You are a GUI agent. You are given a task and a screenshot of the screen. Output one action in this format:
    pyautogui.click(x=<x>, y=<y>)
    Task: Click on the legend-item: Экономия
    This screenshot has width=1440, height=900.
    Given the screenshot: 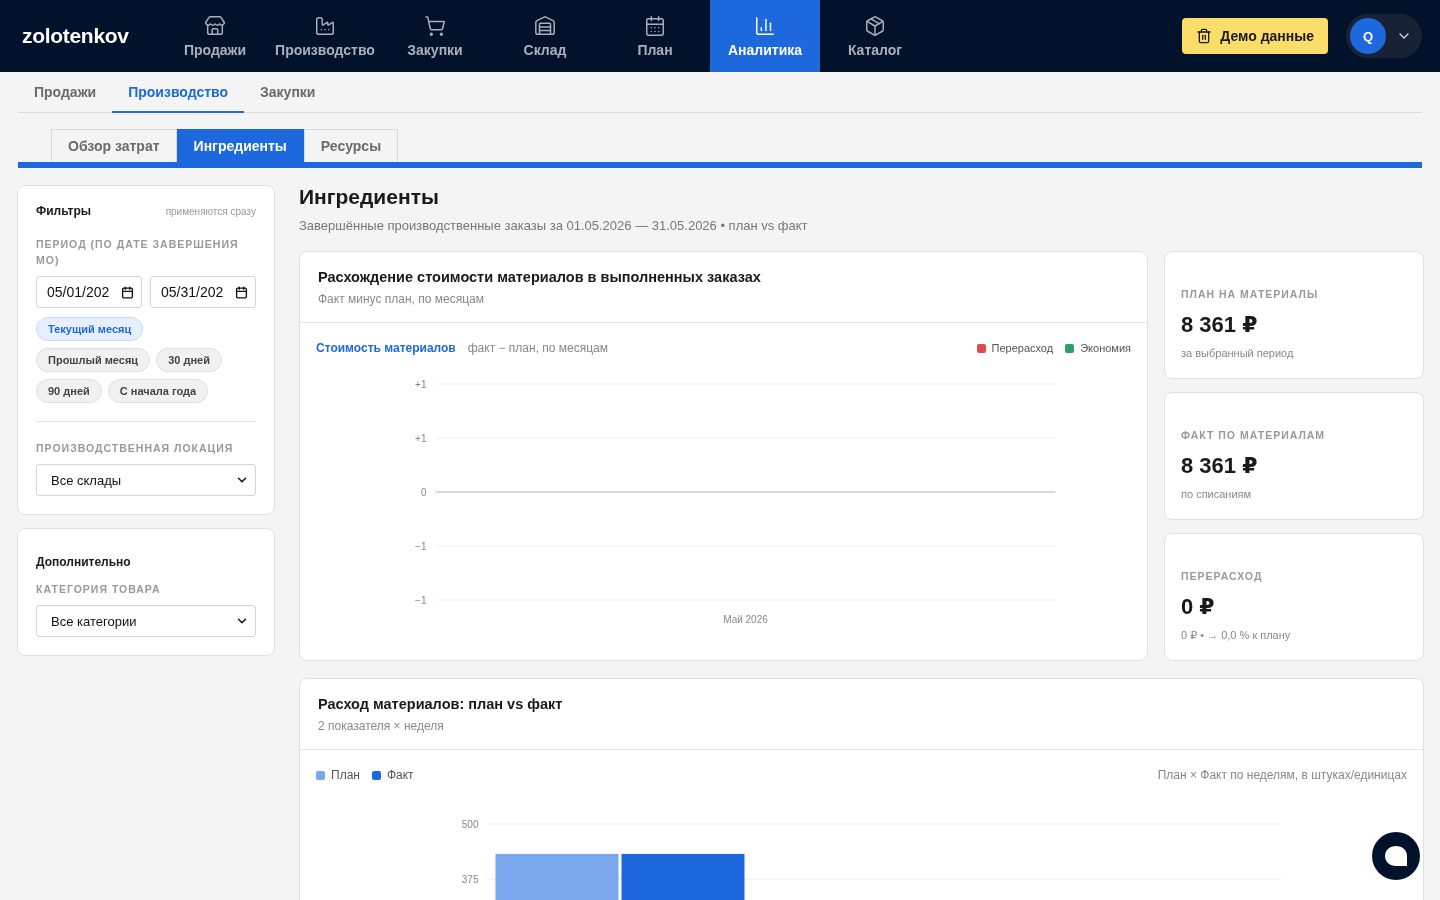 What is the action you would take?
    pyautogui.click(x=1098, y=348)
    